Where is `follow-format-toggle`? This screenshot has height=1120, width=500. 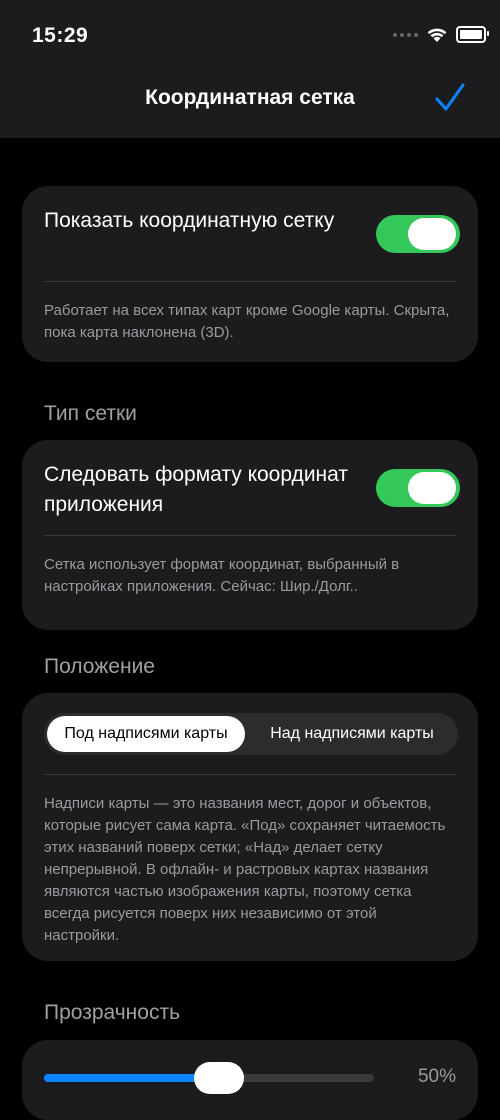 follow-format-toggle is located at coordinates (418, 488).